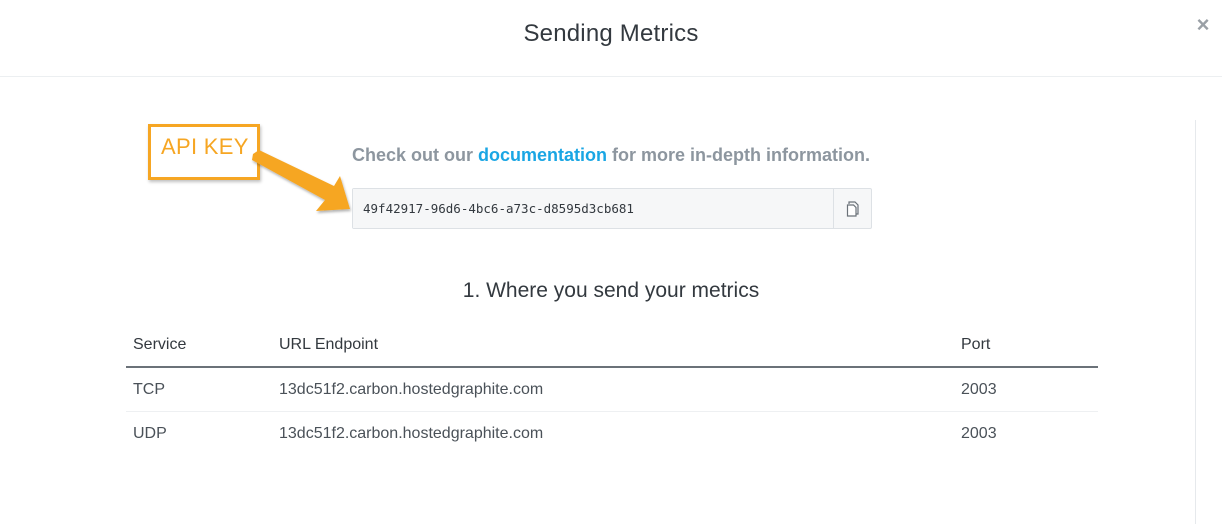 The image size is (1222, 524). I want to click on copy-button, so click(852, 208).